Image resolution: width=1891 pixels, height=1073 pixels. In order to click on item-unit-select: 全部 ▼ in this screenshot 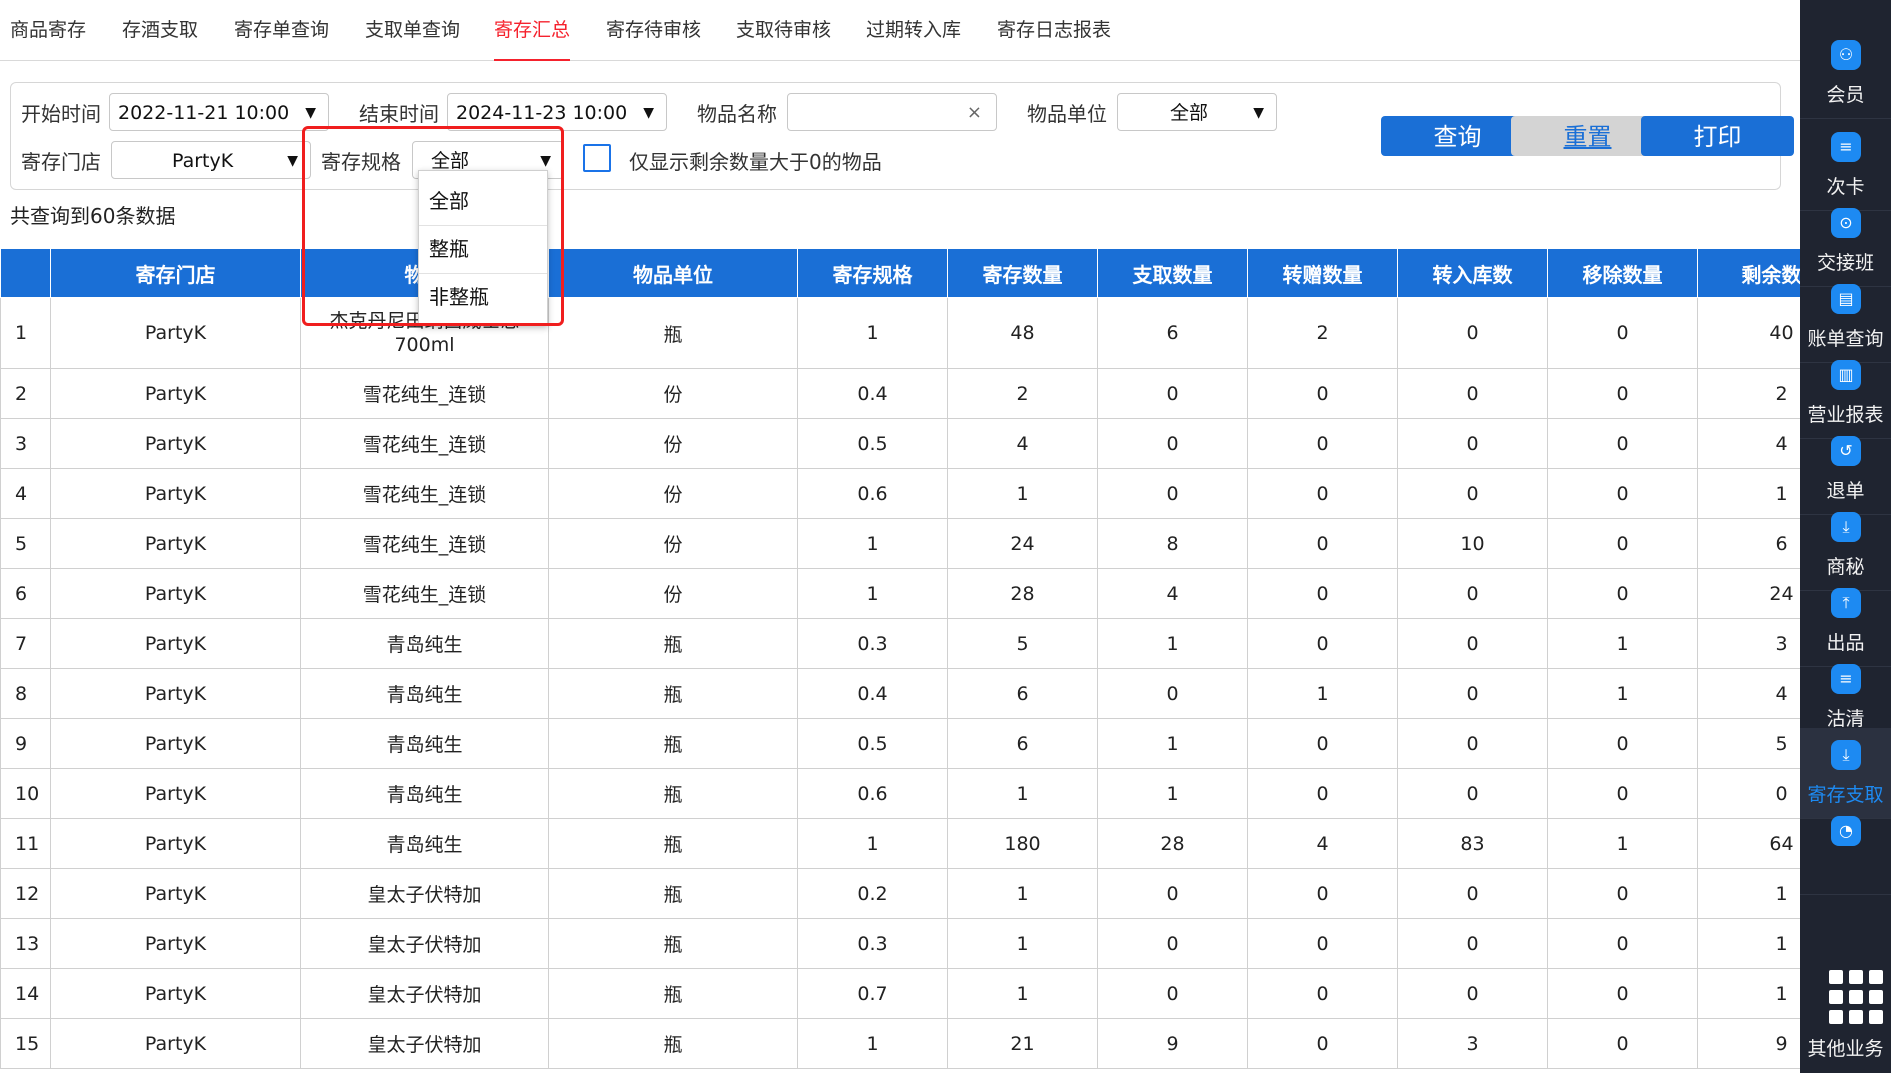, I will do `click(1197, 112)`.